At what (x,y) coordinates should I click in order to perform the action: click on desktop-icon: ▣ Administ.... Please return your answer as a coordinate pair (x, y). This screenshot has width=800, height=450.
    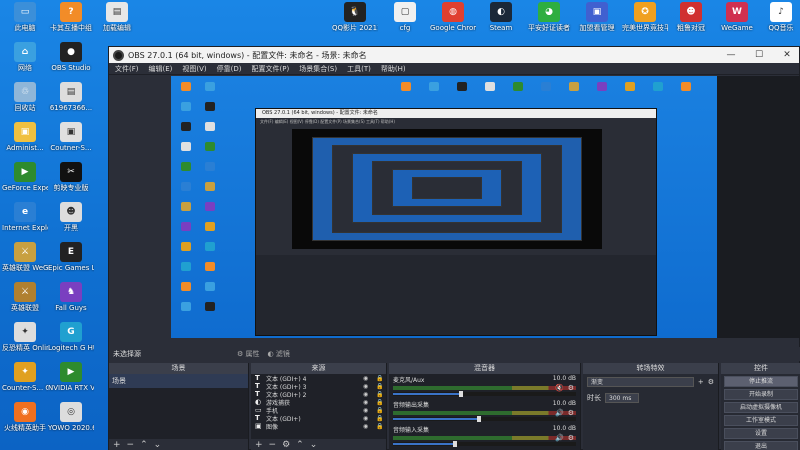
    Looking at the image, I should click on (25, 137).